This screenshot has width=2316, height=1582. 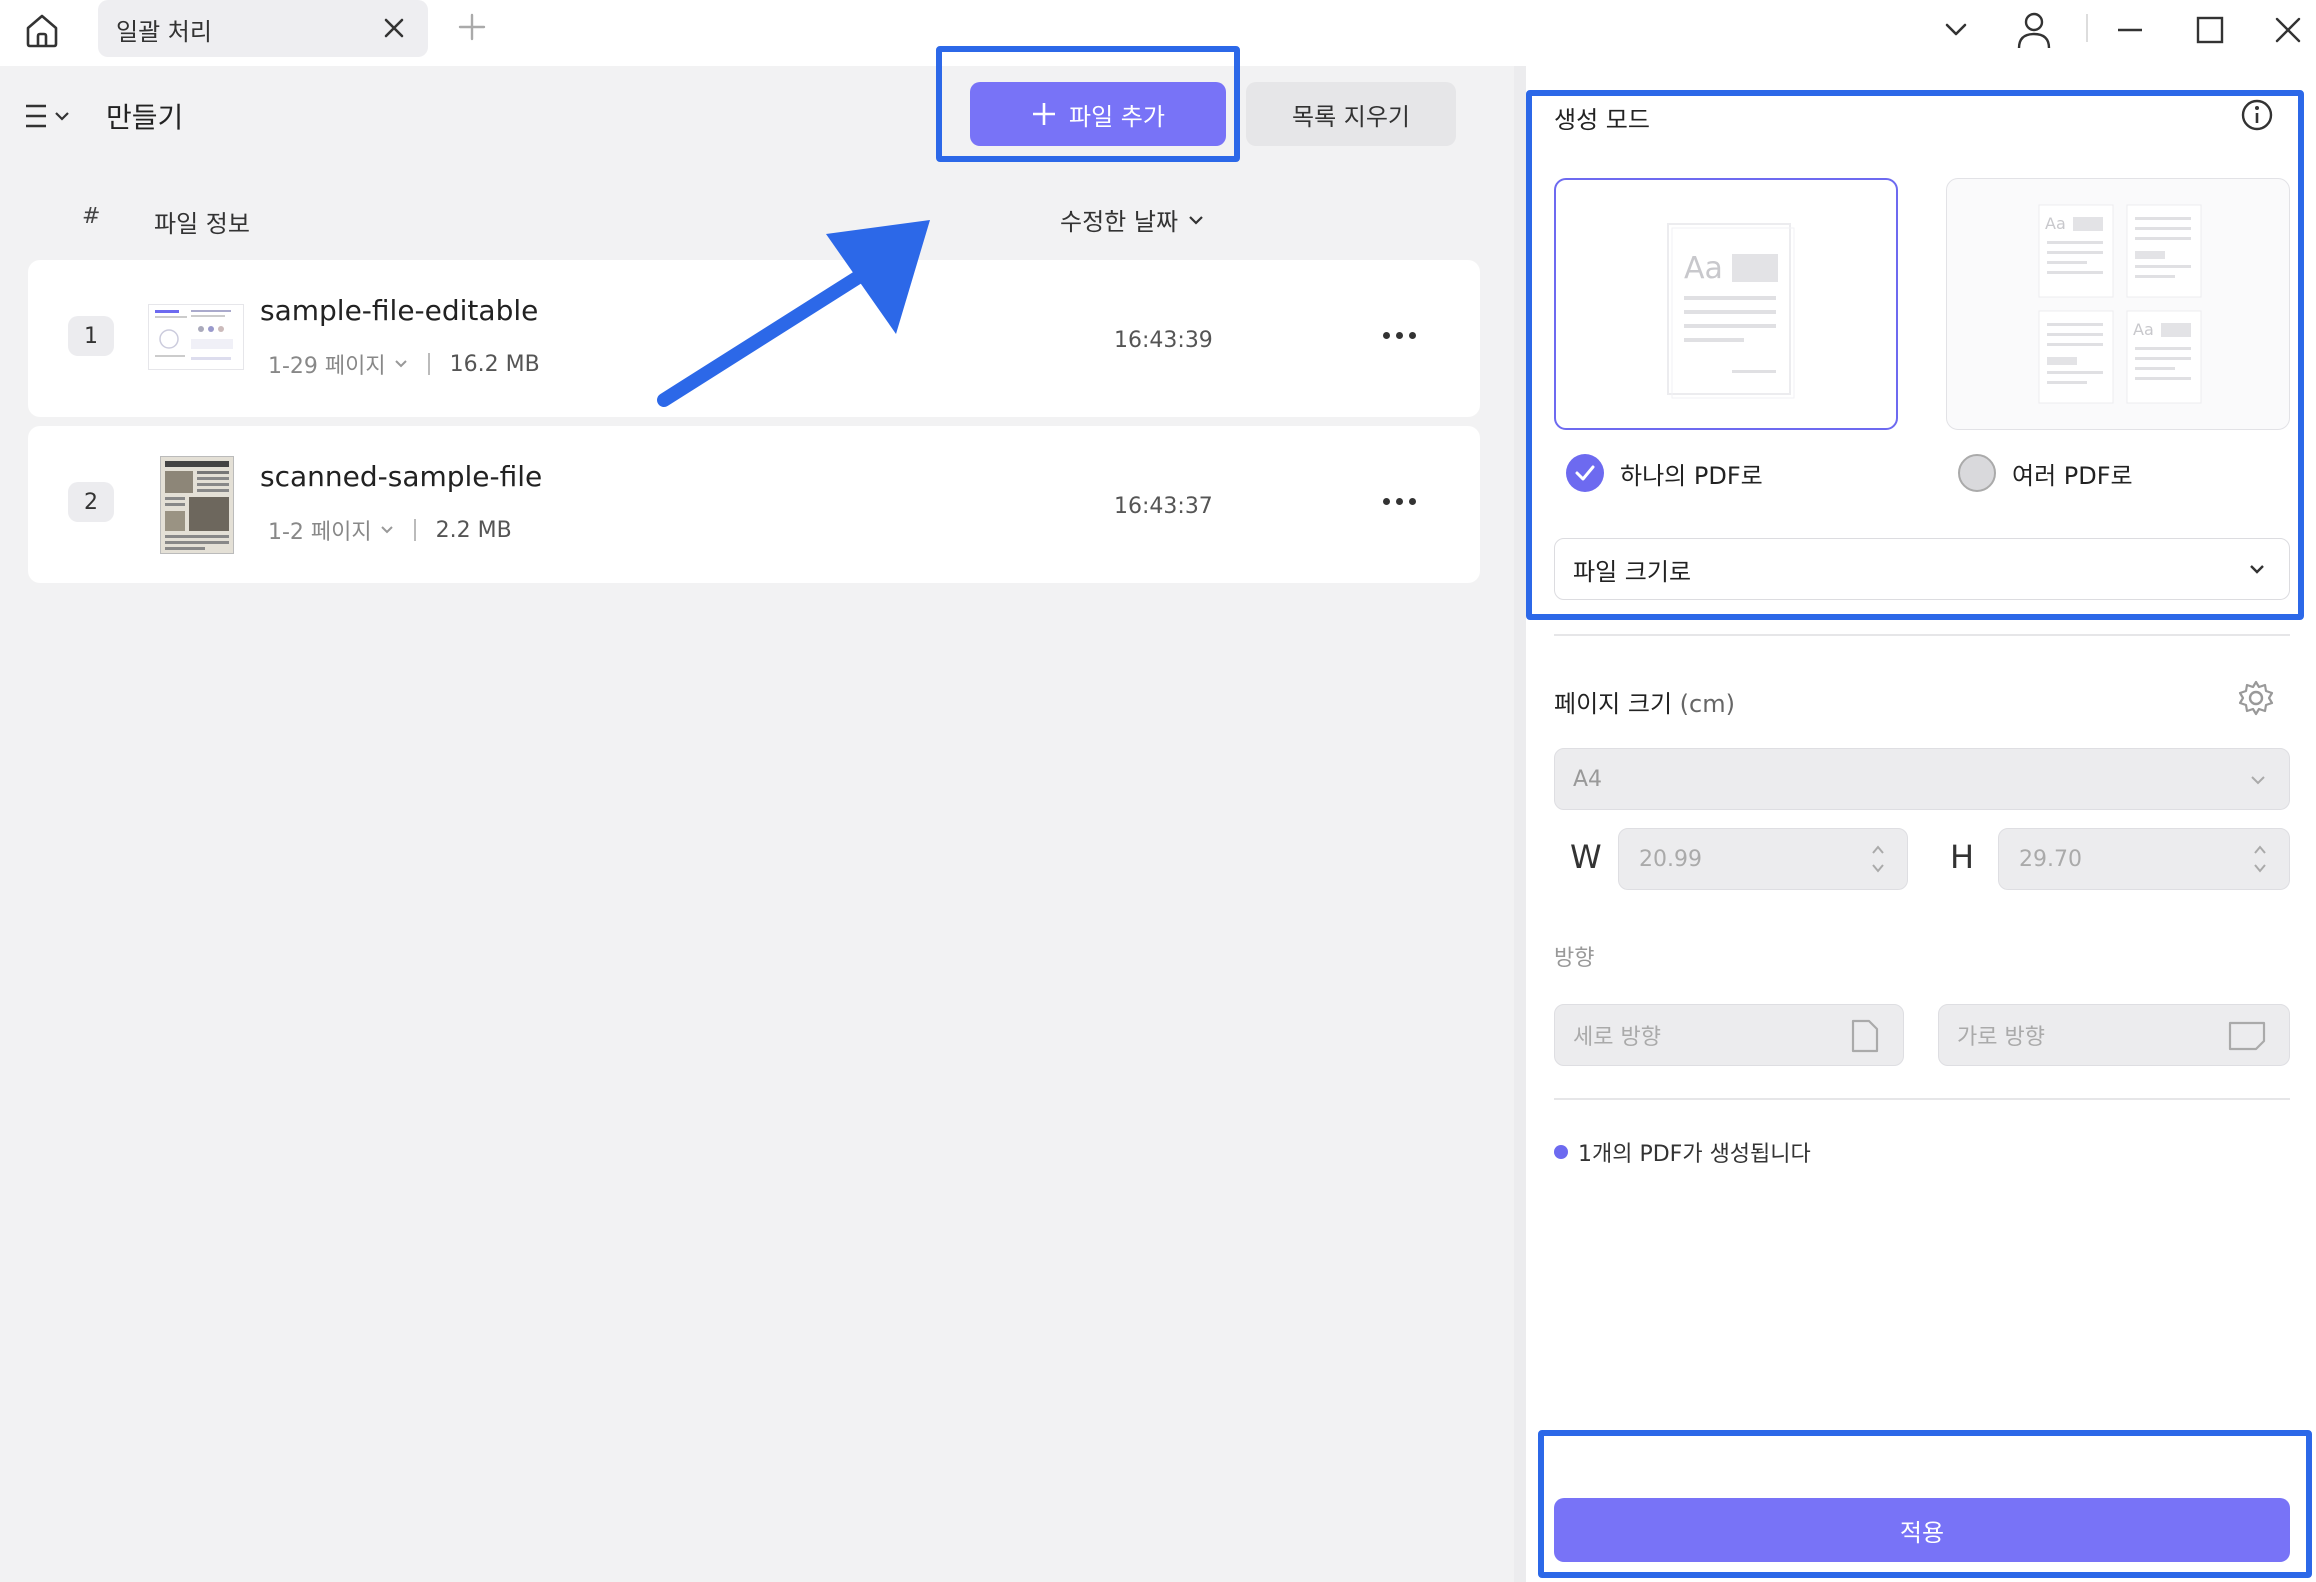 I want to click on height-label: H, so click(x=1962, y=857).